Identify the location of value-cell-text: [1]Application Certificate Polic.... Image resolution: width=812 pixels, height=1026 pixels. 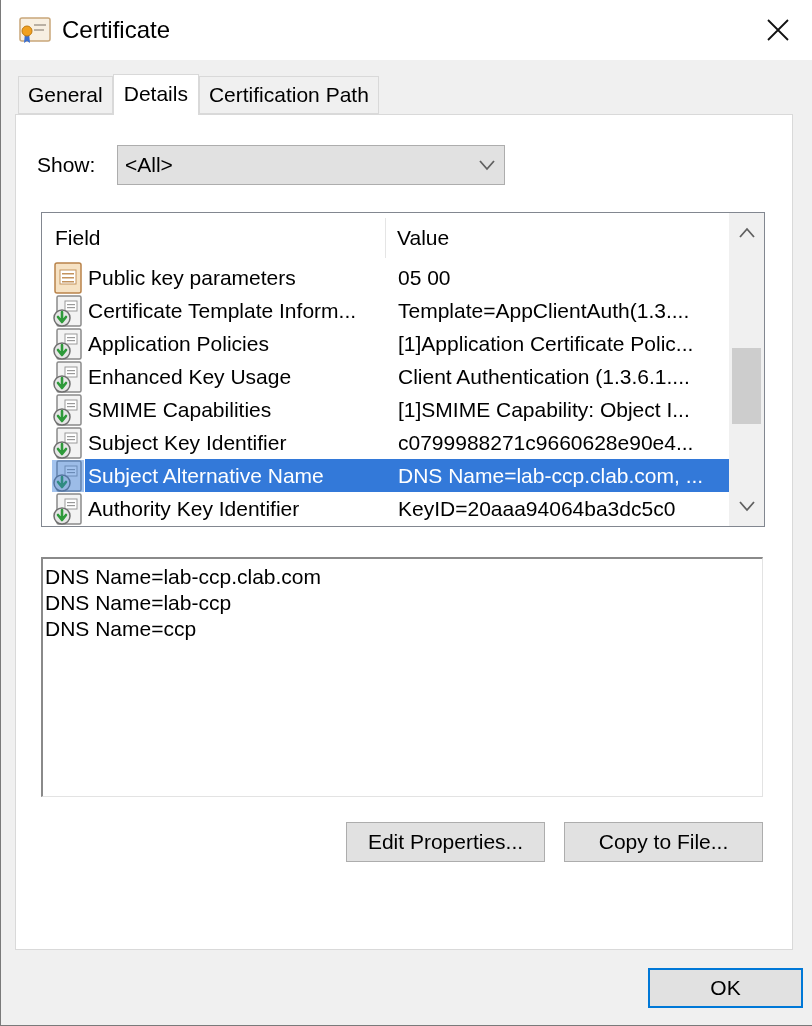
(546, 343).